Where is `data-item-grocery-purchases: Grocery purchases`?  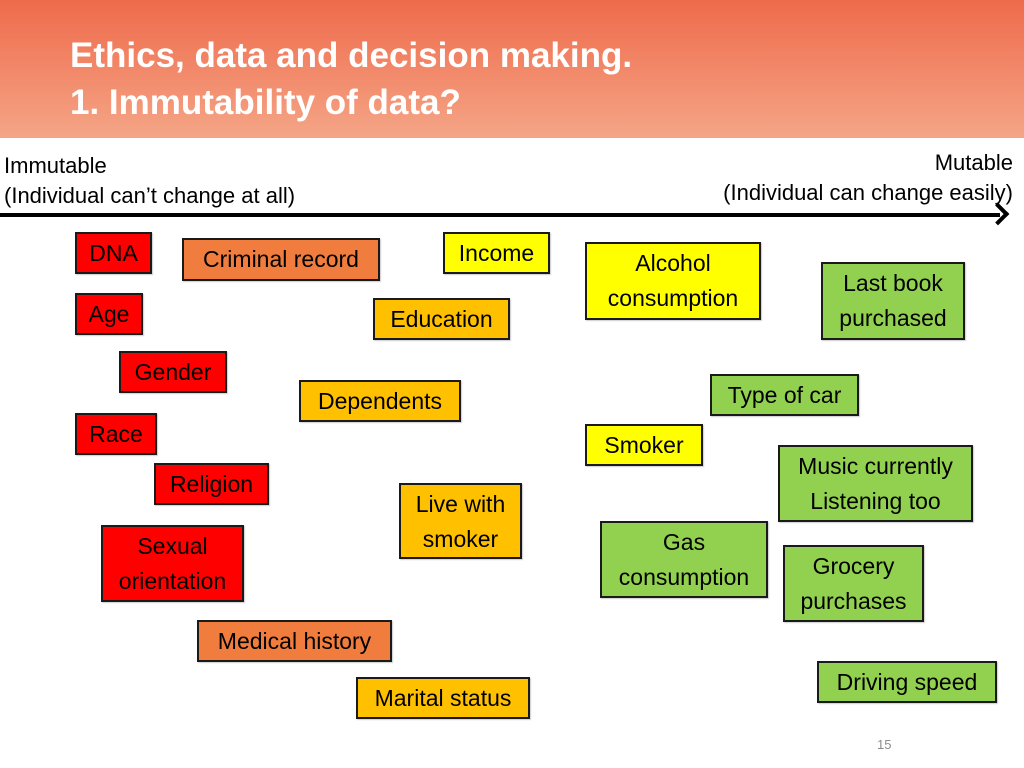 data-item-grocery-purchases: Grocery purchases is located at coordinates (853, 583).